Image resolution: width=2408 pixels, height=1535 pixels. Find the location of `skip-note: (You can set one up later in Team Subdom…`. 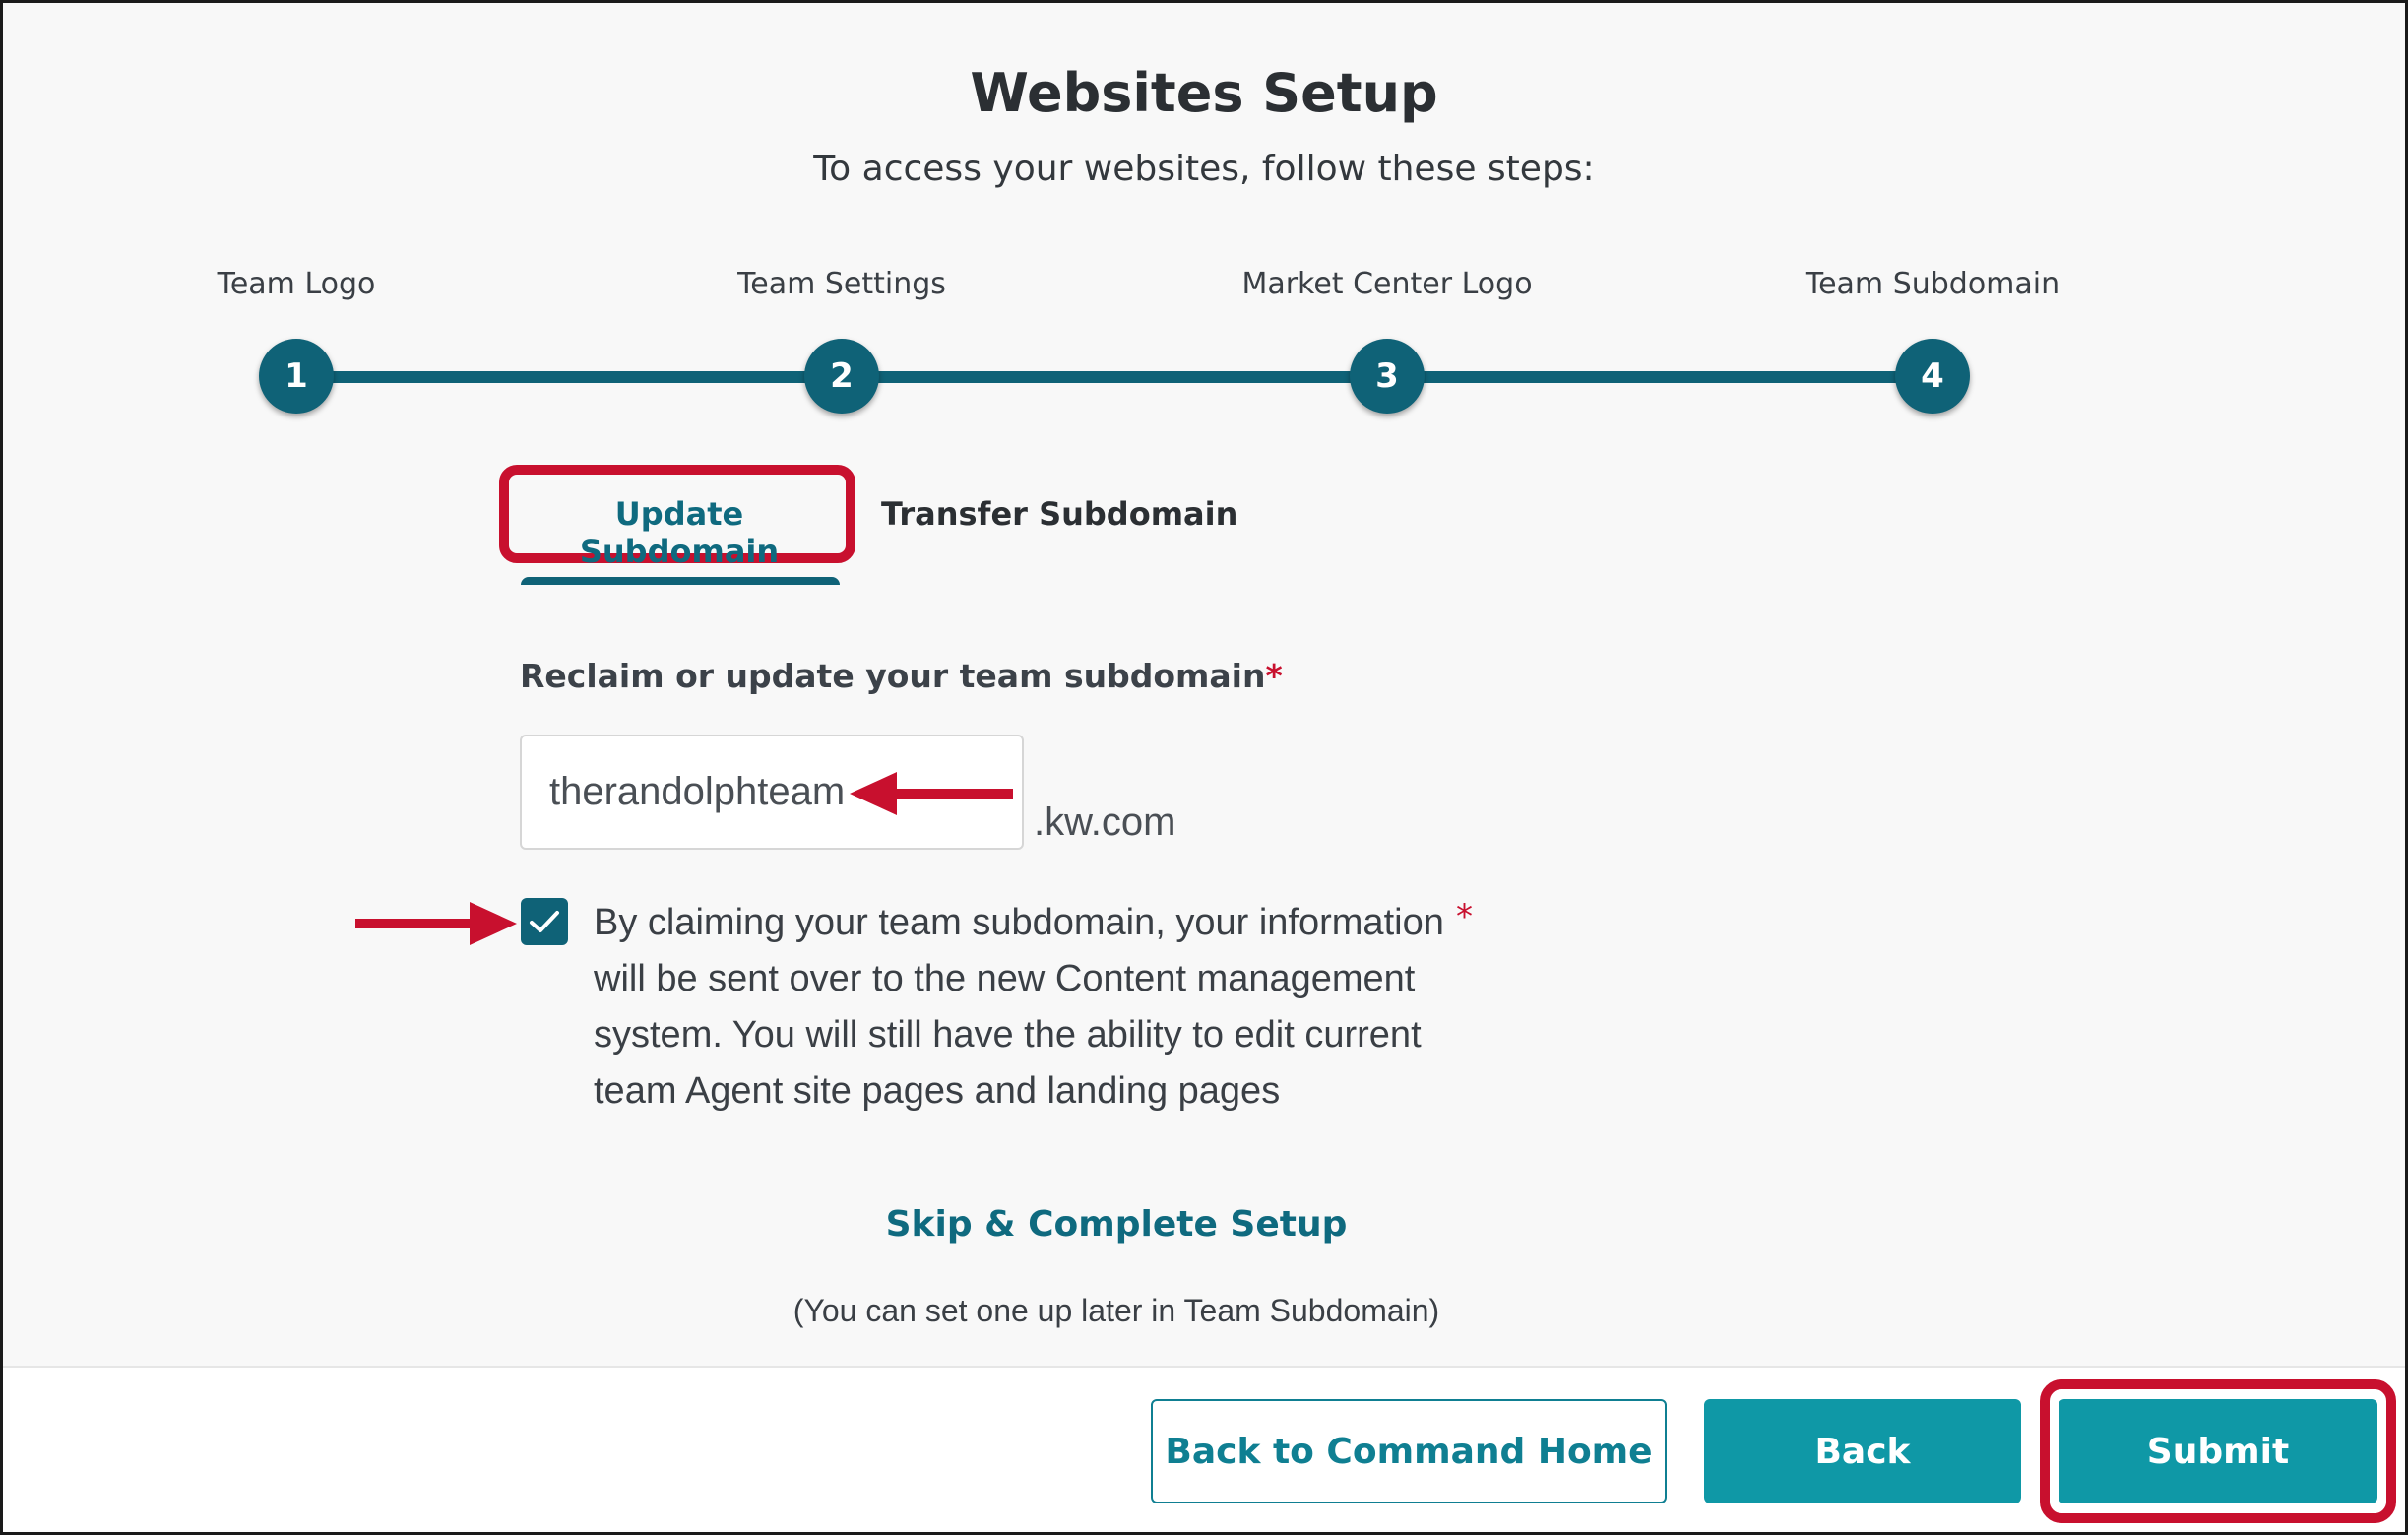

skip-note: (You can set one up later in Team Subdom… is located at coordinates (1116, 1310).